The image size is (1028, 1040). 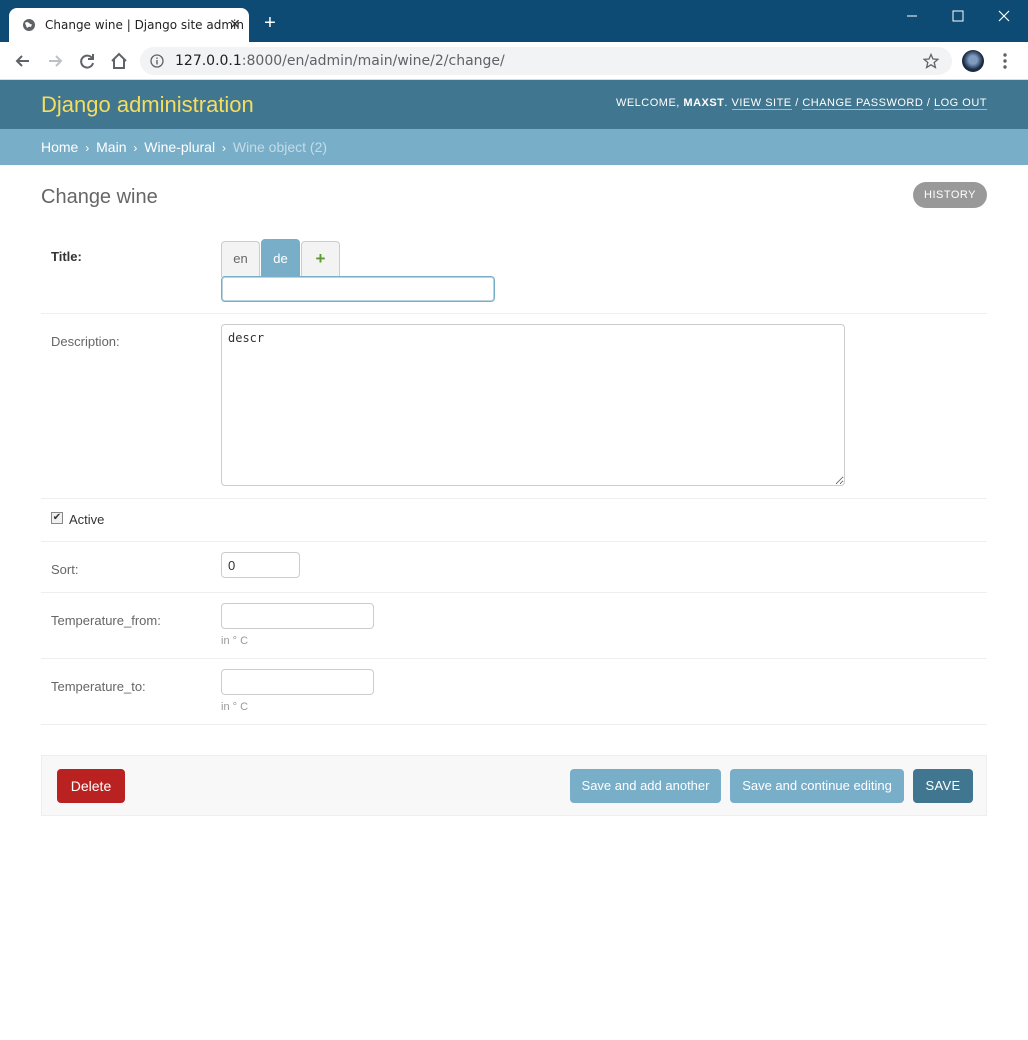 I want to click on maximize-icon, so click(x=958, y=16).